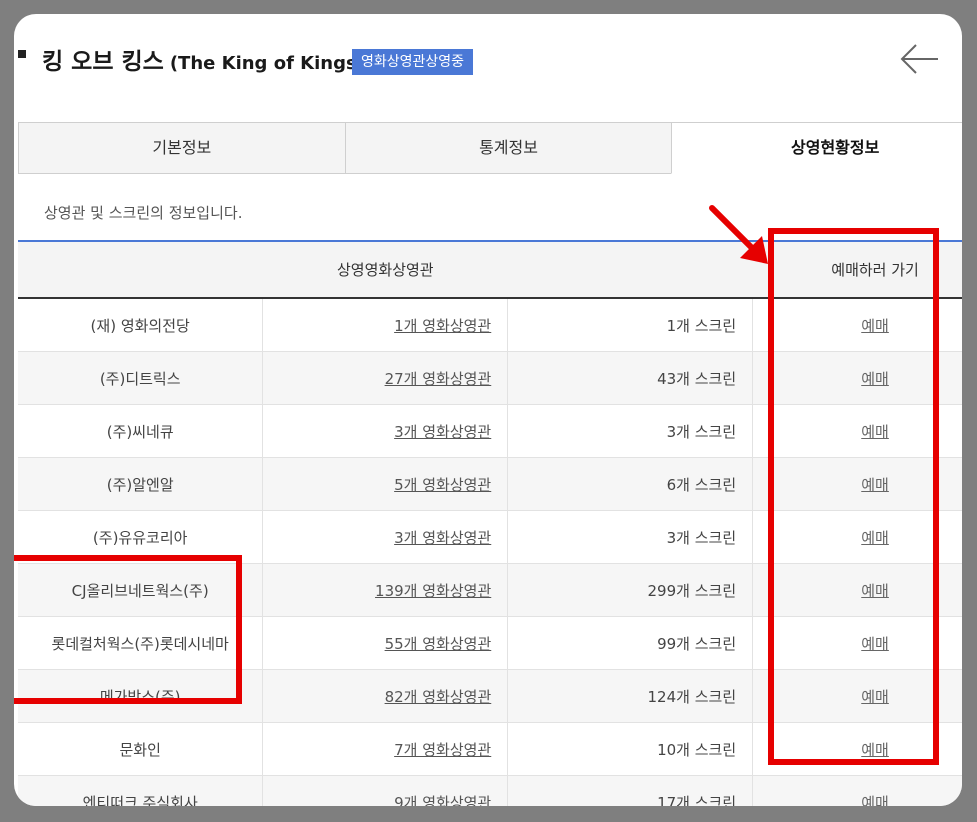  What do you see at coordinates (385, 749) in the screenshot?
I see `theater-count-cell: 7개 영화상영관` at bounding box center [385, 749].